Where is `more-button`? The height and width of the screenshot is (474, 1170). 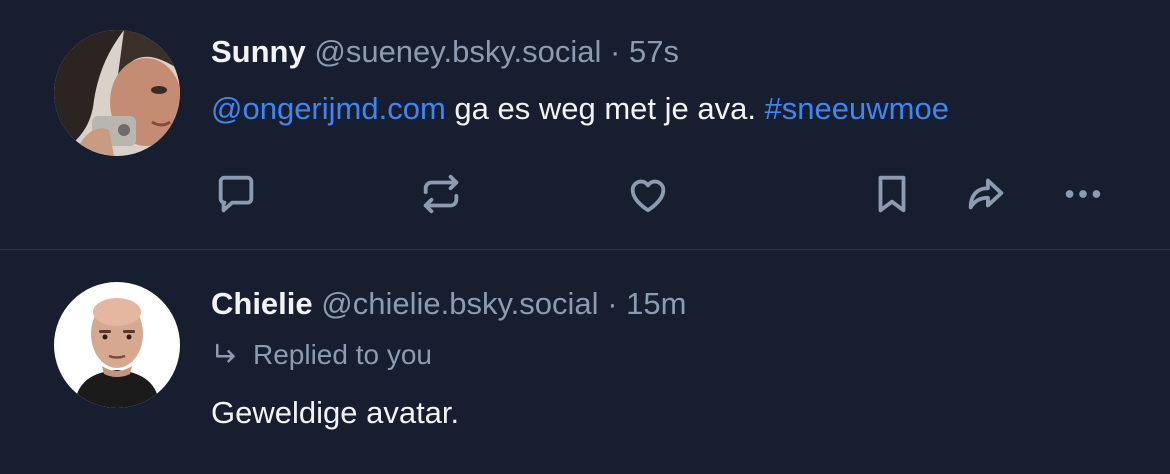
more-button is located at coordinates (1083, 194).